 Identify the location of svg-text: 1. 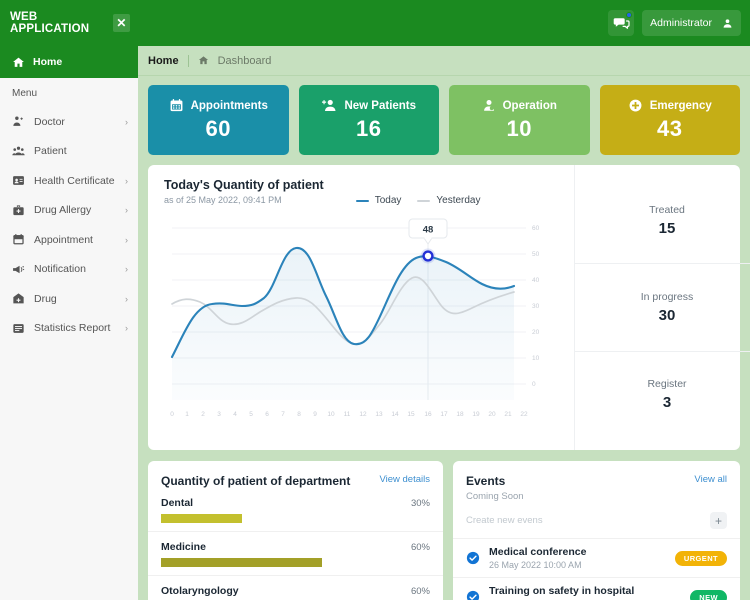
(187, 414).